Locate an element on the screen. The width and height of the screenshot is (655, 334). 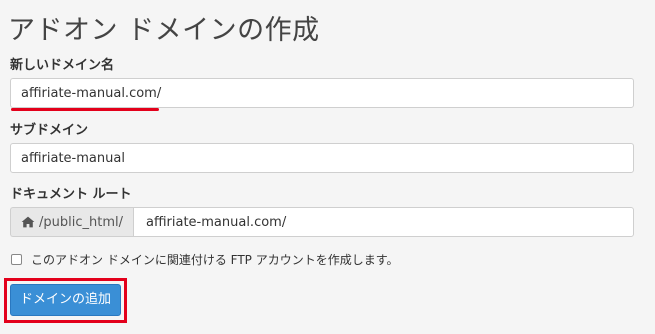
document-root-prefix: /public_html/ is located at coordinates (71, 222).